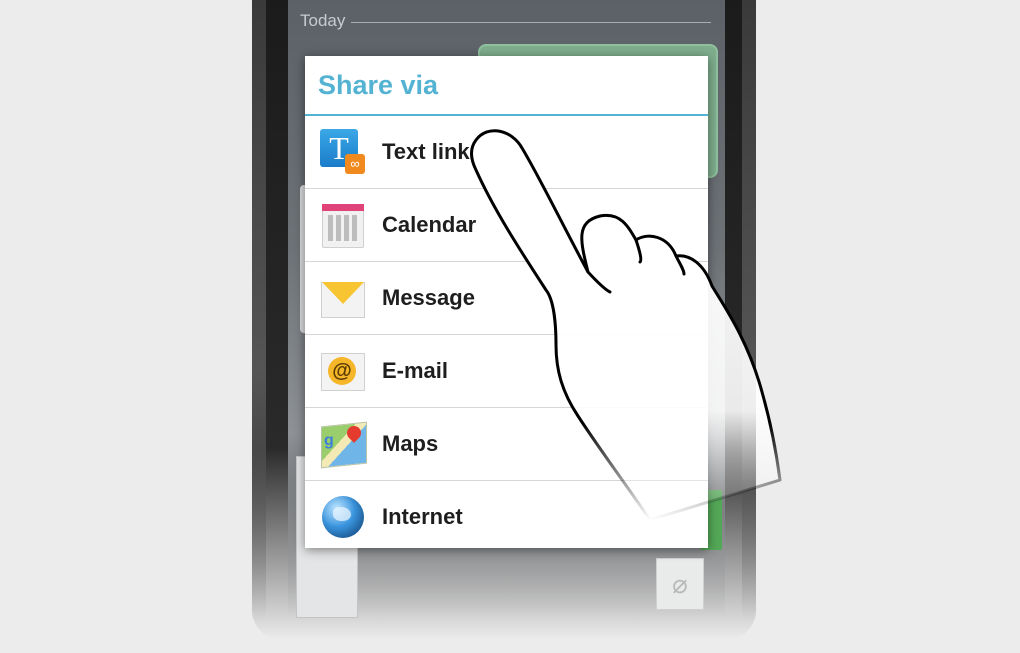 The height and width of the screenshot is (653, 1020). What do you see at coordinates (506, 444) in the screenshot?
I see `share-option-maps: g Maps` at bounding box center [506, 444].